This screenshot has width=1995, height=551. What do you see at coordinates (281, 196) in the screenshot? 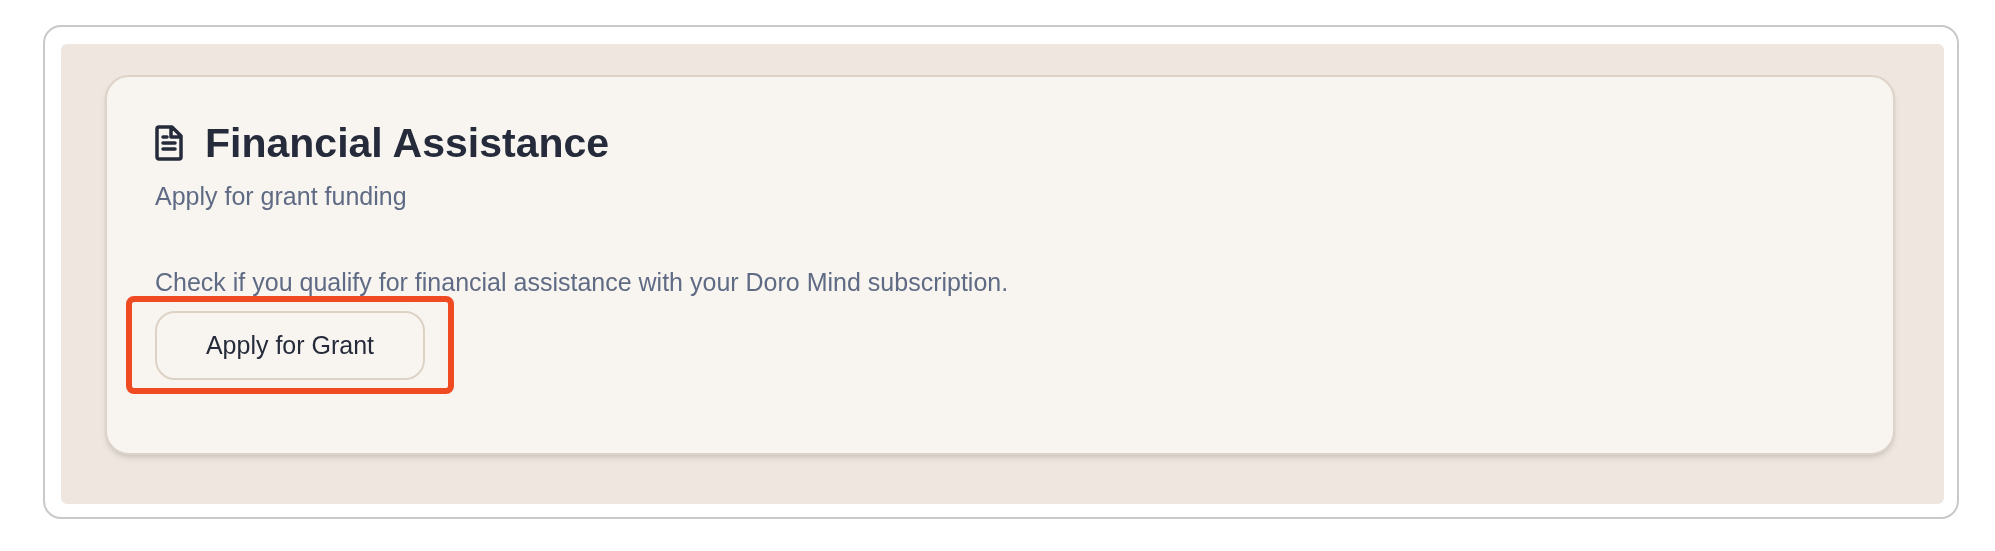
I see `card-subtitle: Apply for grant funding` at bounding box center [281, 196].